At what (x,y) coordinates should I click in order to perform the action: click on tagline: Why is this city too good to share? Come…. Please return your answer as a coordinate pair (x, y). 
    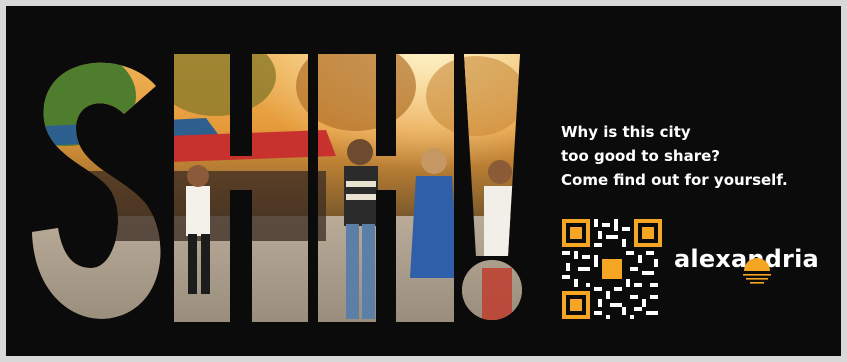
    Looking at the image, I should click on (674, 156).